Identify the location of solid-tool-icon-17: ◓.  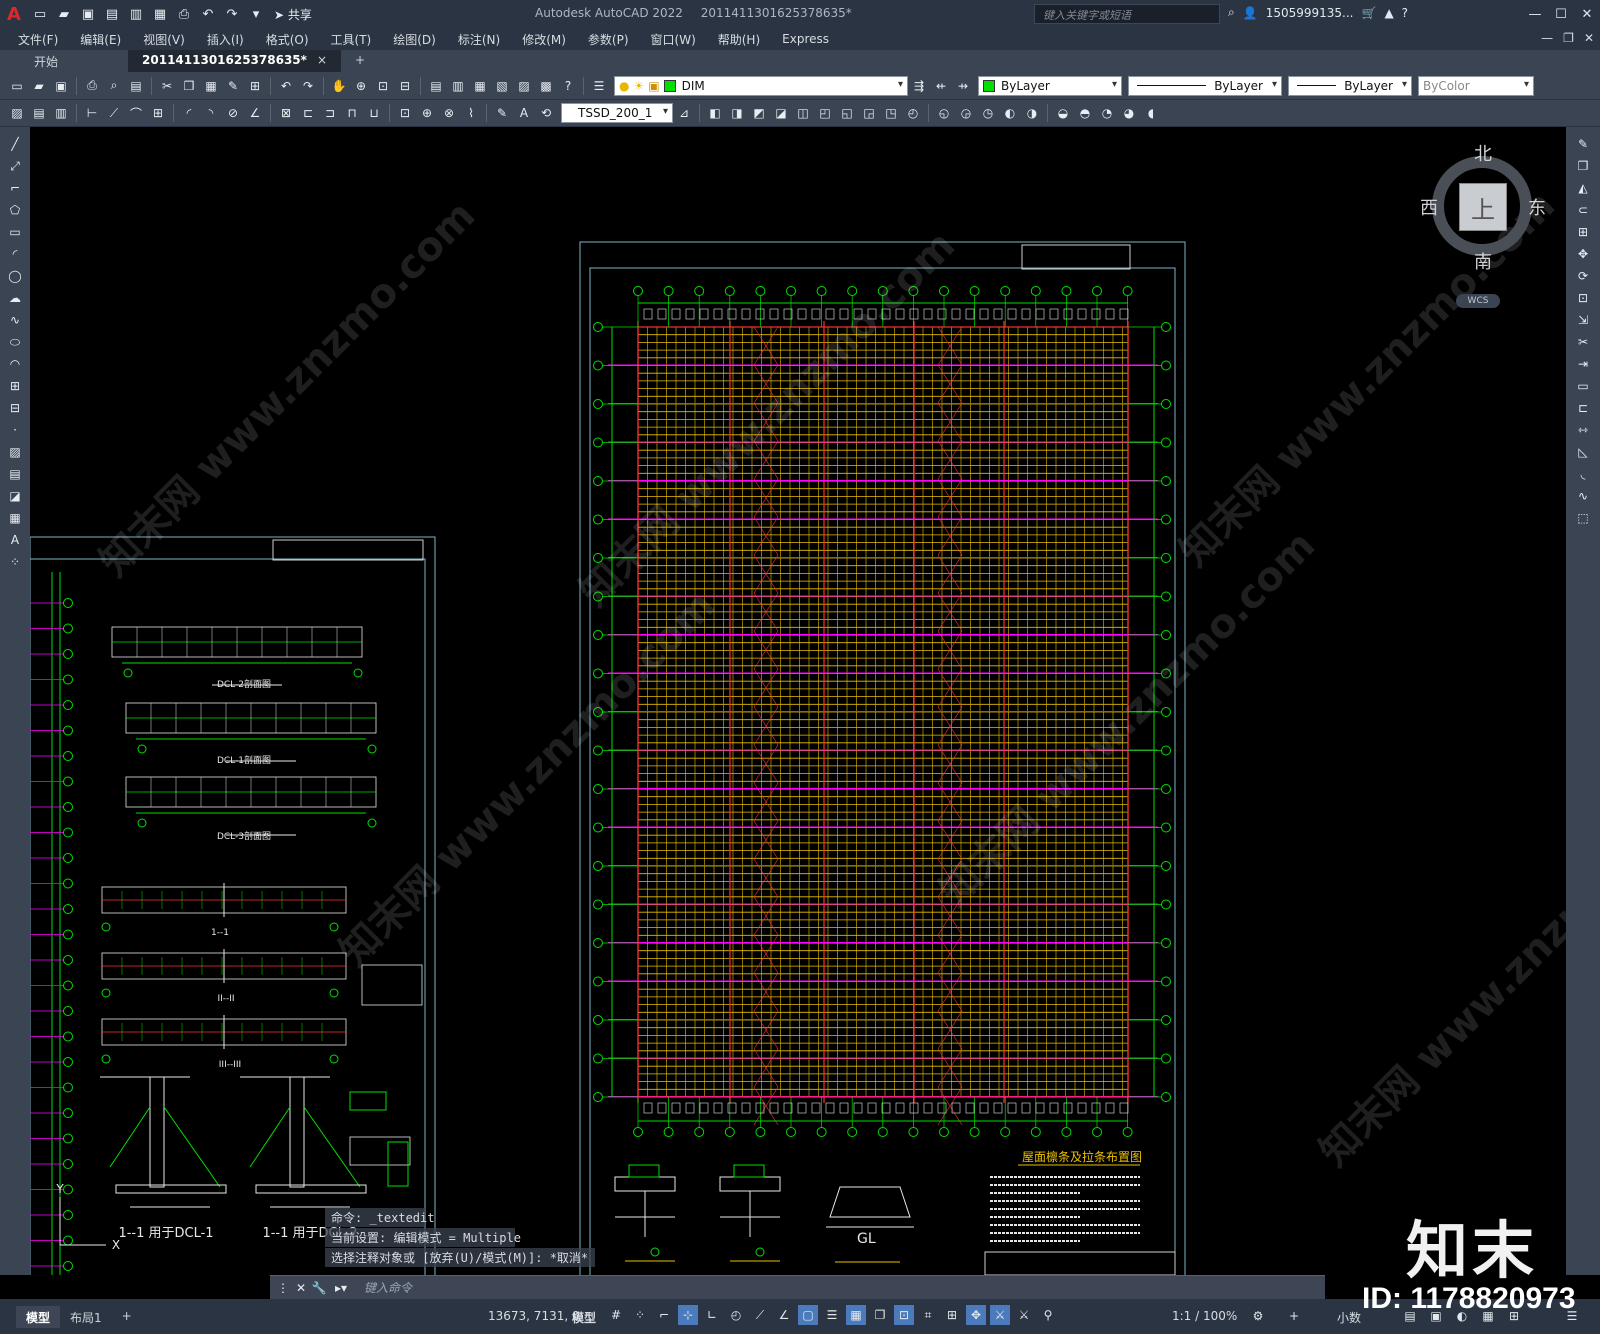
(1085, 113).